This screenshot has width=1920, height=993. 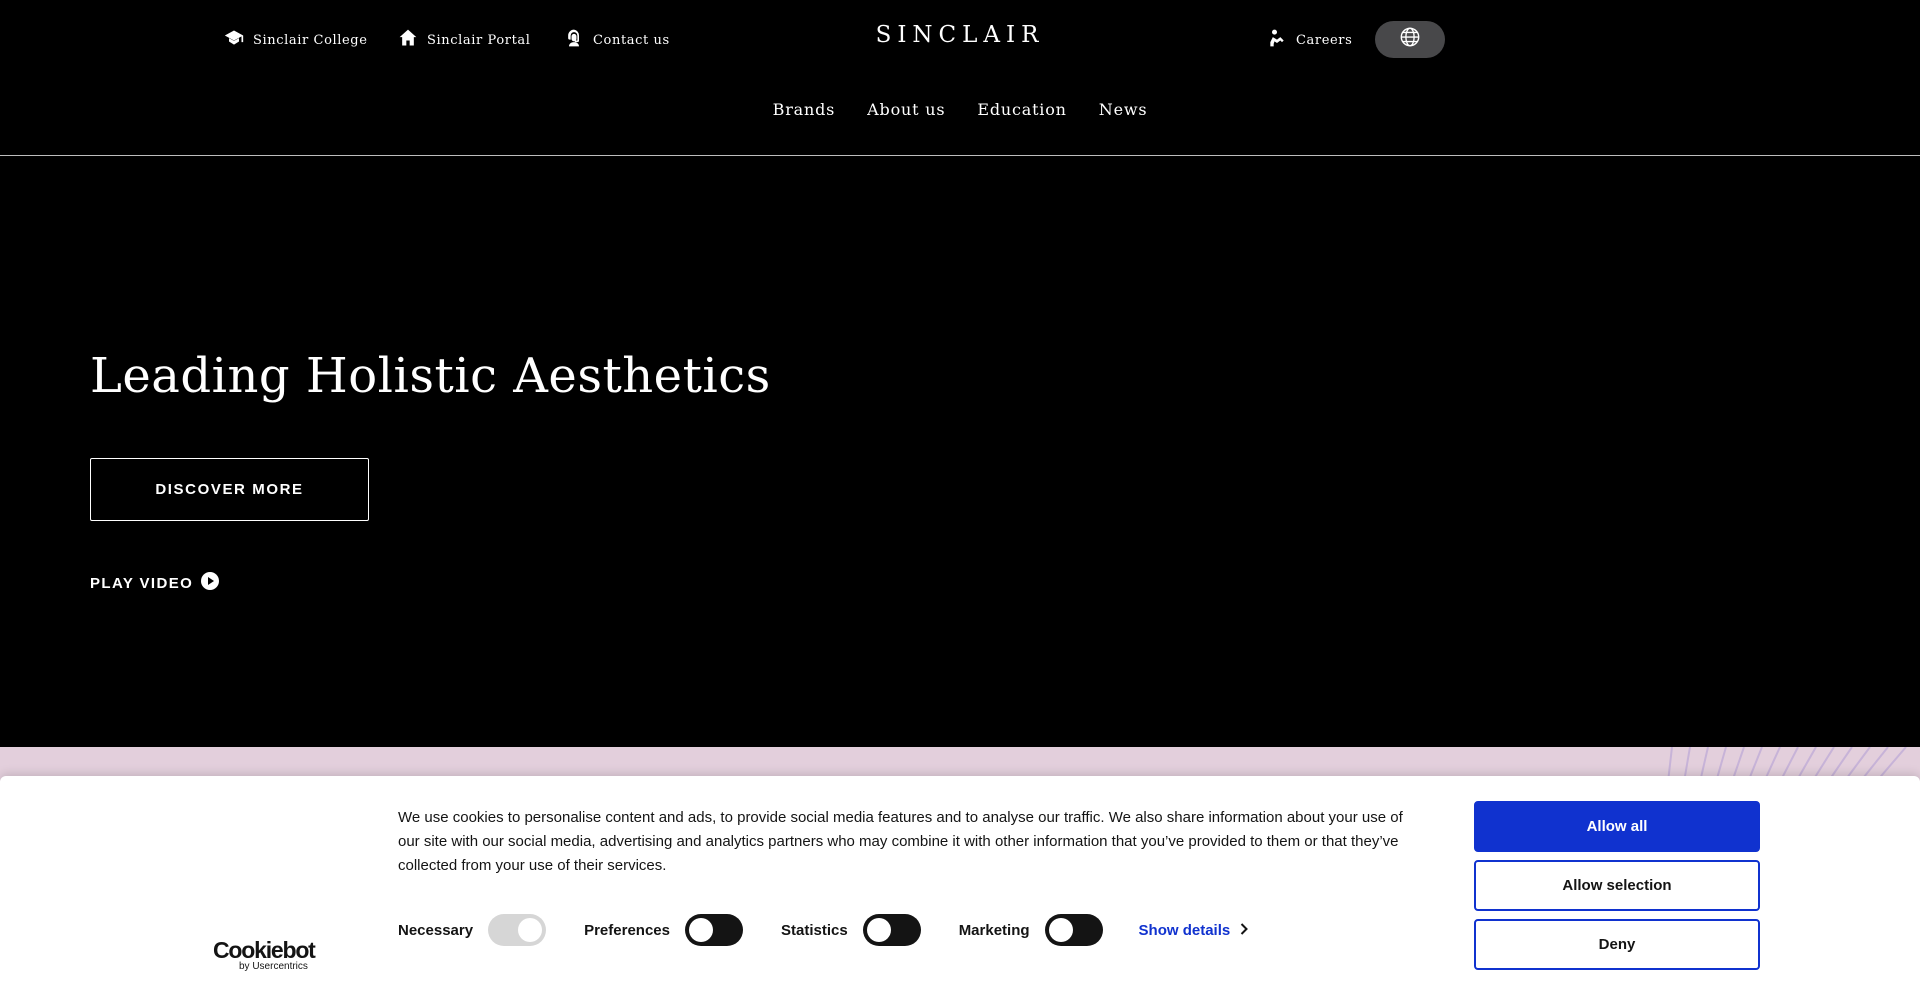 I want to click on contact-us-link: Contact us, so click(x=617, y=40).